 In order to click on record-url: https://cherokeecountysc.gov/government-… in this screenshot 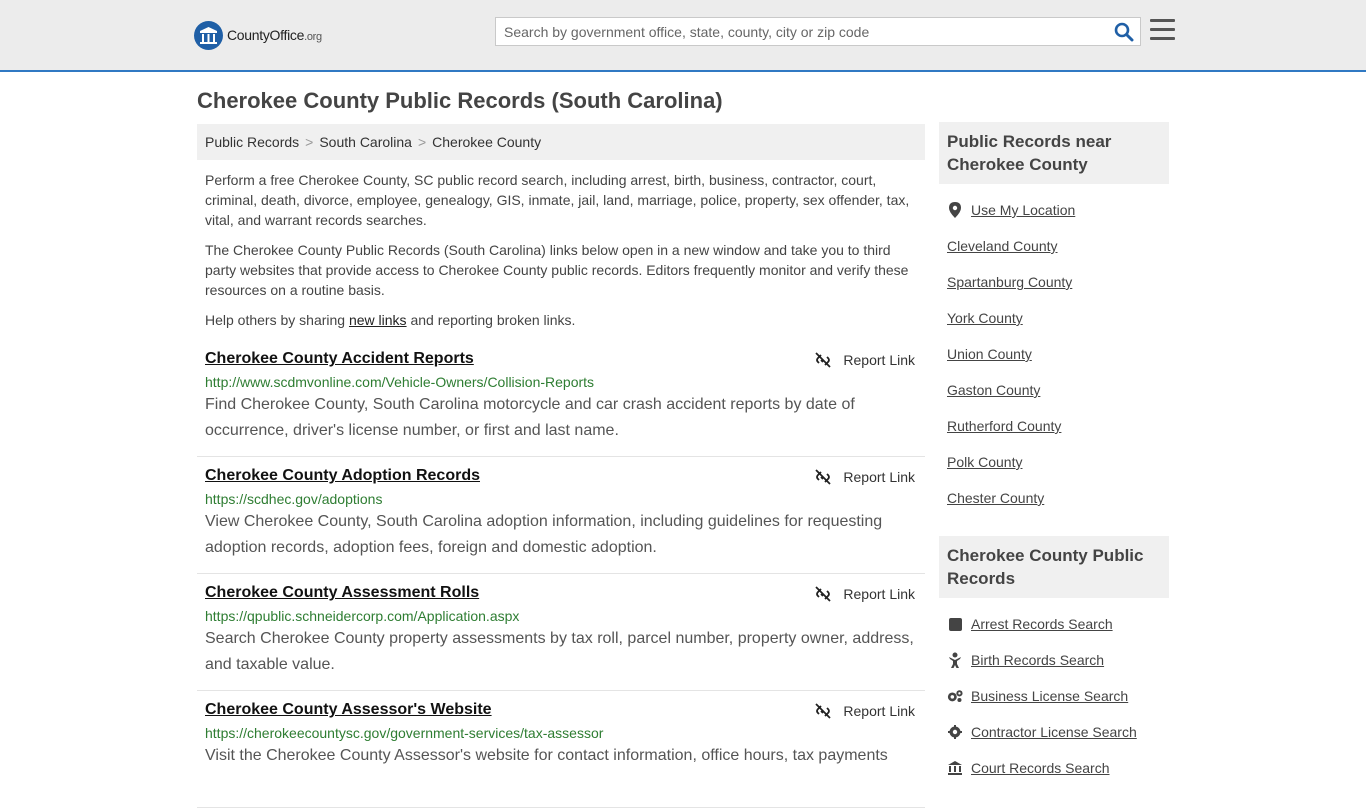, I will do `click(404, 733)`.